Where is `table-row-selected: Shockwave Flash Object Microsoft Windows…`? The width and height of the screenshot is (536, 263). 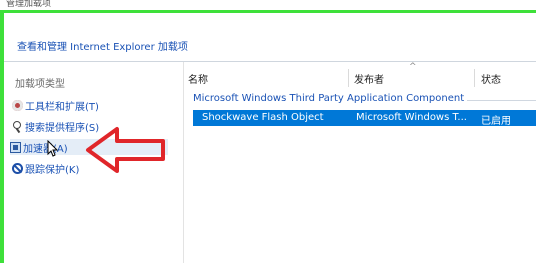 table-row-selected: Shockwave Flash Object Microsoft Windows… is located at coordinates (364, 118).